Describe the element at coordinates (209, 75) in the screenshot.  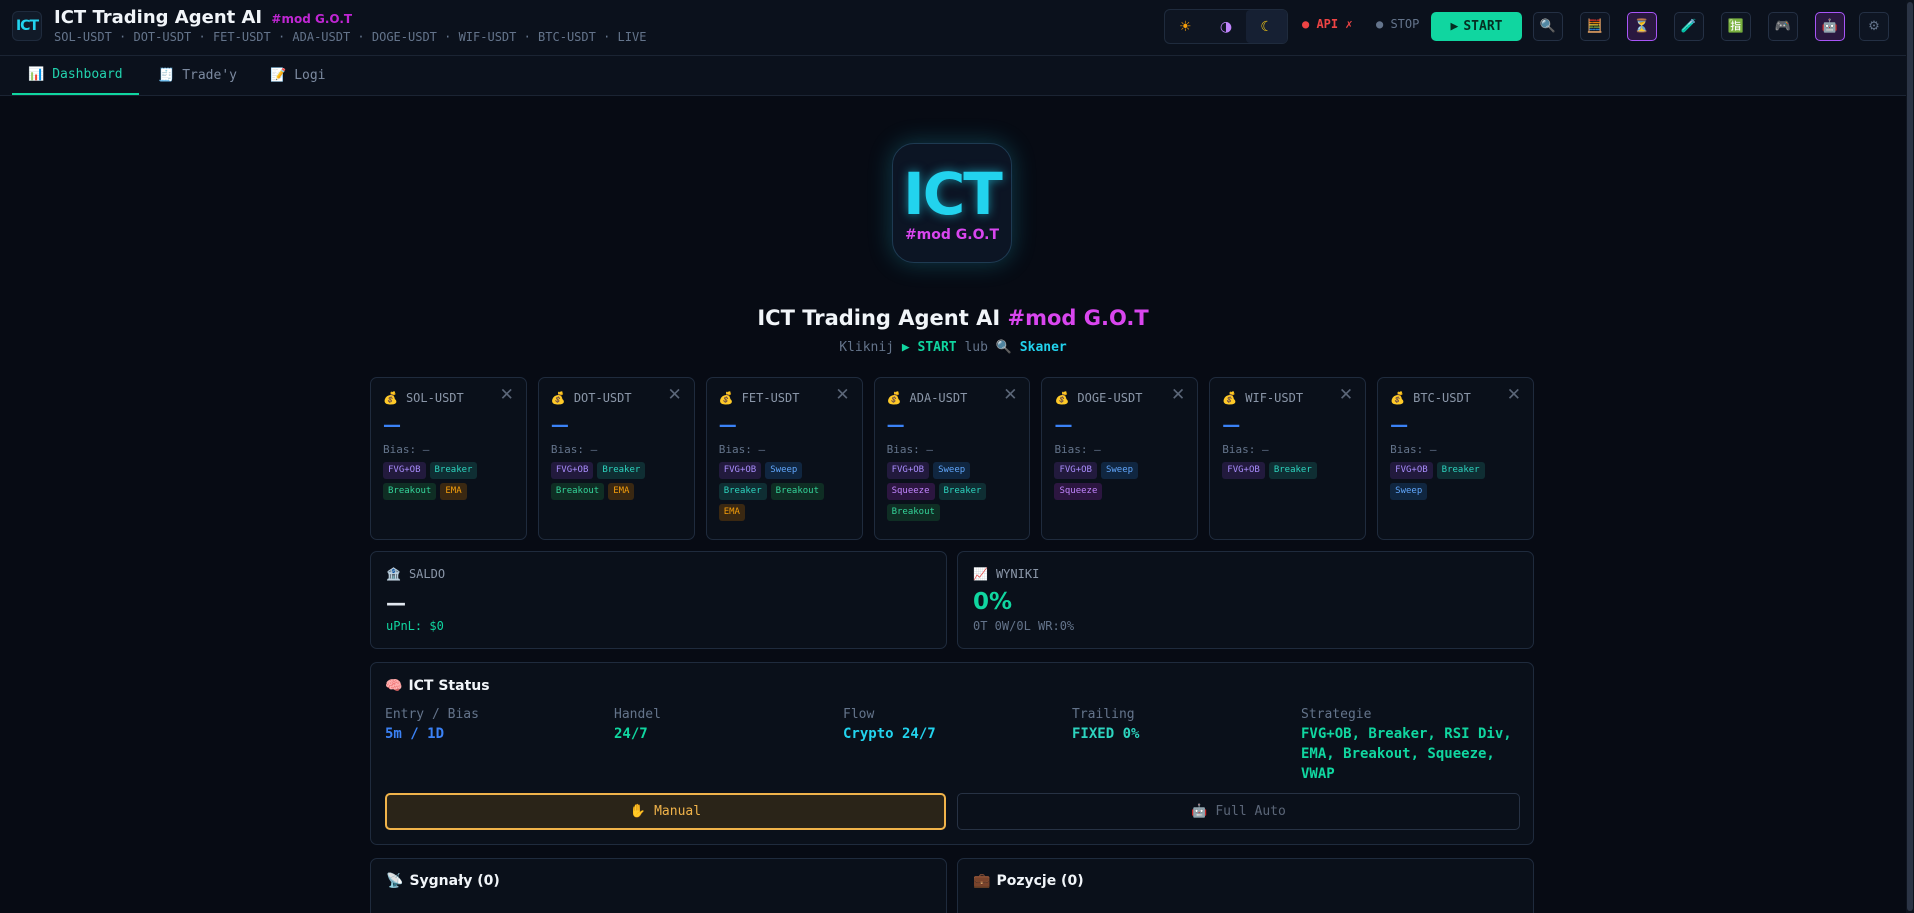
I see `tab-trades-label: Trade'y` at that location.